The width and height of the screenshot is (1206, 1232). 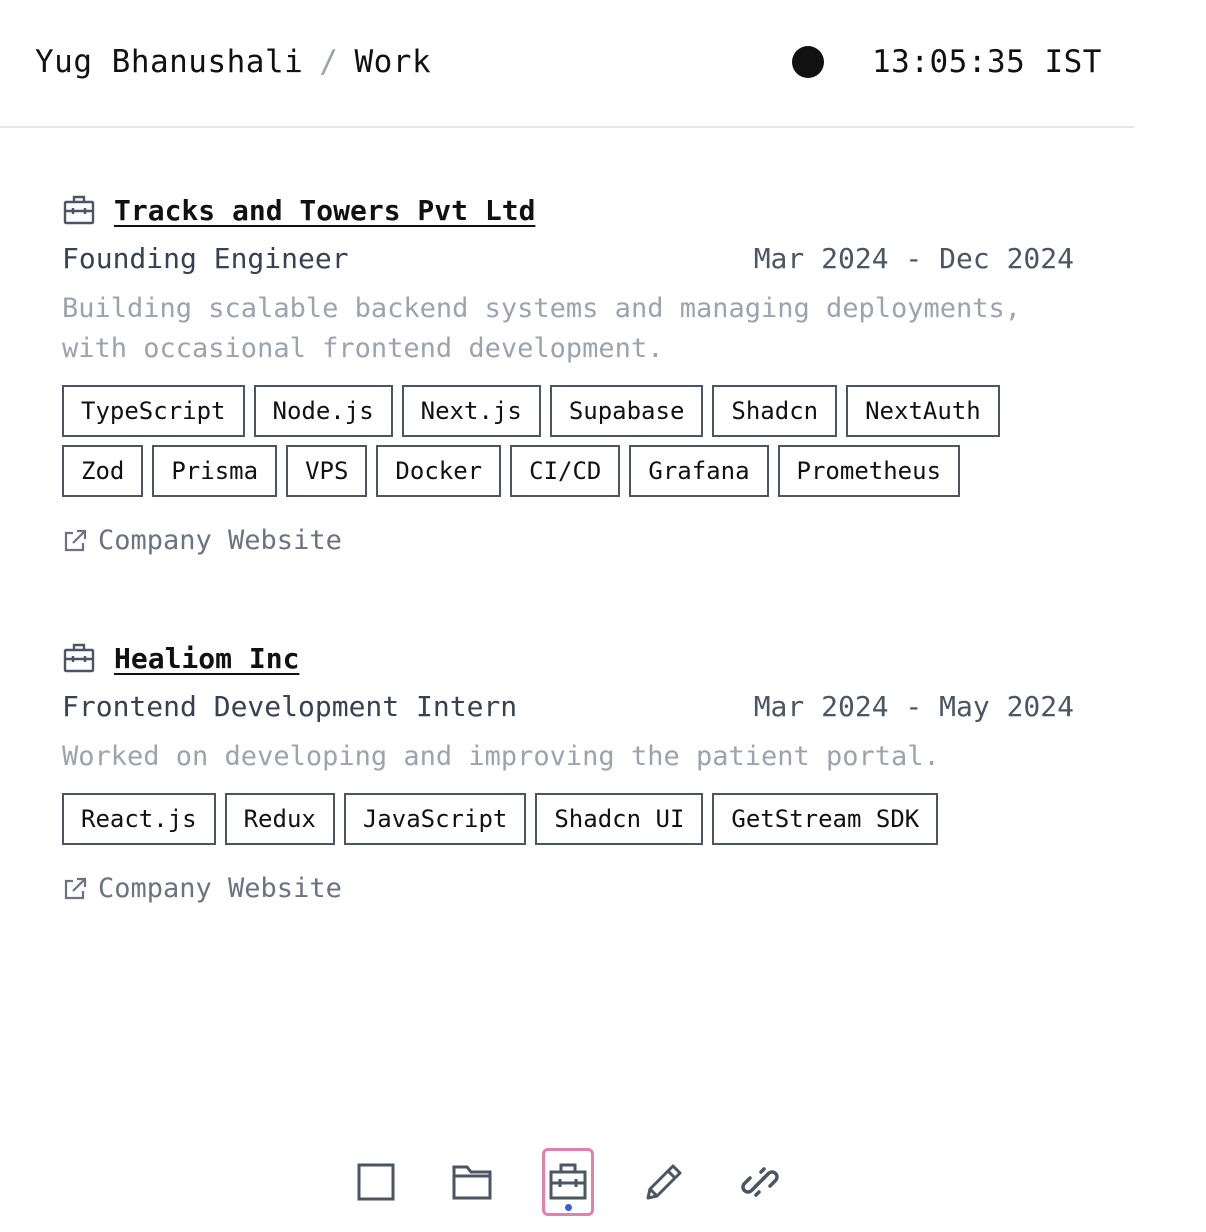 I want to click on work-entry-header: Tracks and Towers Pvt Ltd, so click(x=568, y=210).